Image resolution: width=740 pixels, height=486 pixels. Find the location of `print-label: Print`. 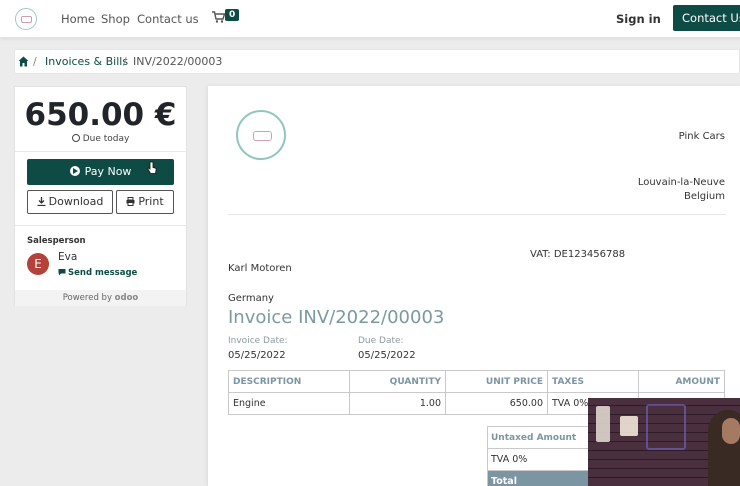

print-label: Print is located at coordinates (151, 201).